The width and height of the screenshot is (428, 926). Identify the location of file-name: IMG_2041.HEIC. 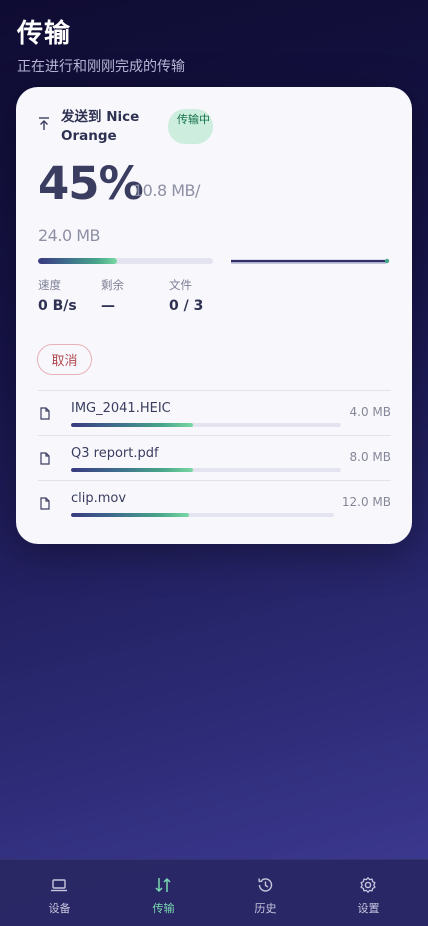
(121, 408).